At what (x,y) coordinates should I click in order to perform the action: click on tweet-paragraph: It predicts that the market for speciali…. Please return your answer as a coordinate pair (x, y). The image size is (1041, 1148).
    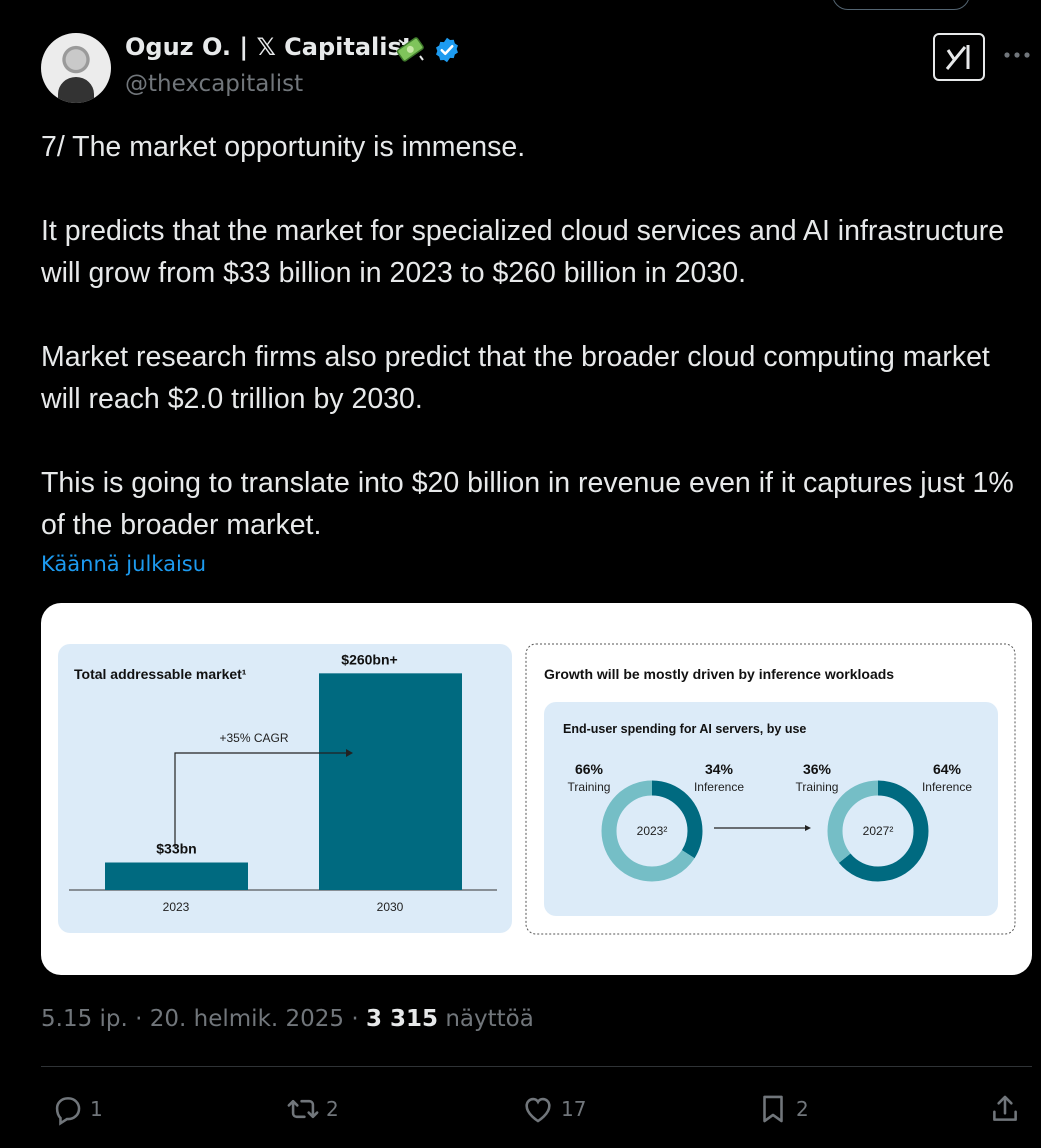
    Looking at the image, I should click on (523, 252).